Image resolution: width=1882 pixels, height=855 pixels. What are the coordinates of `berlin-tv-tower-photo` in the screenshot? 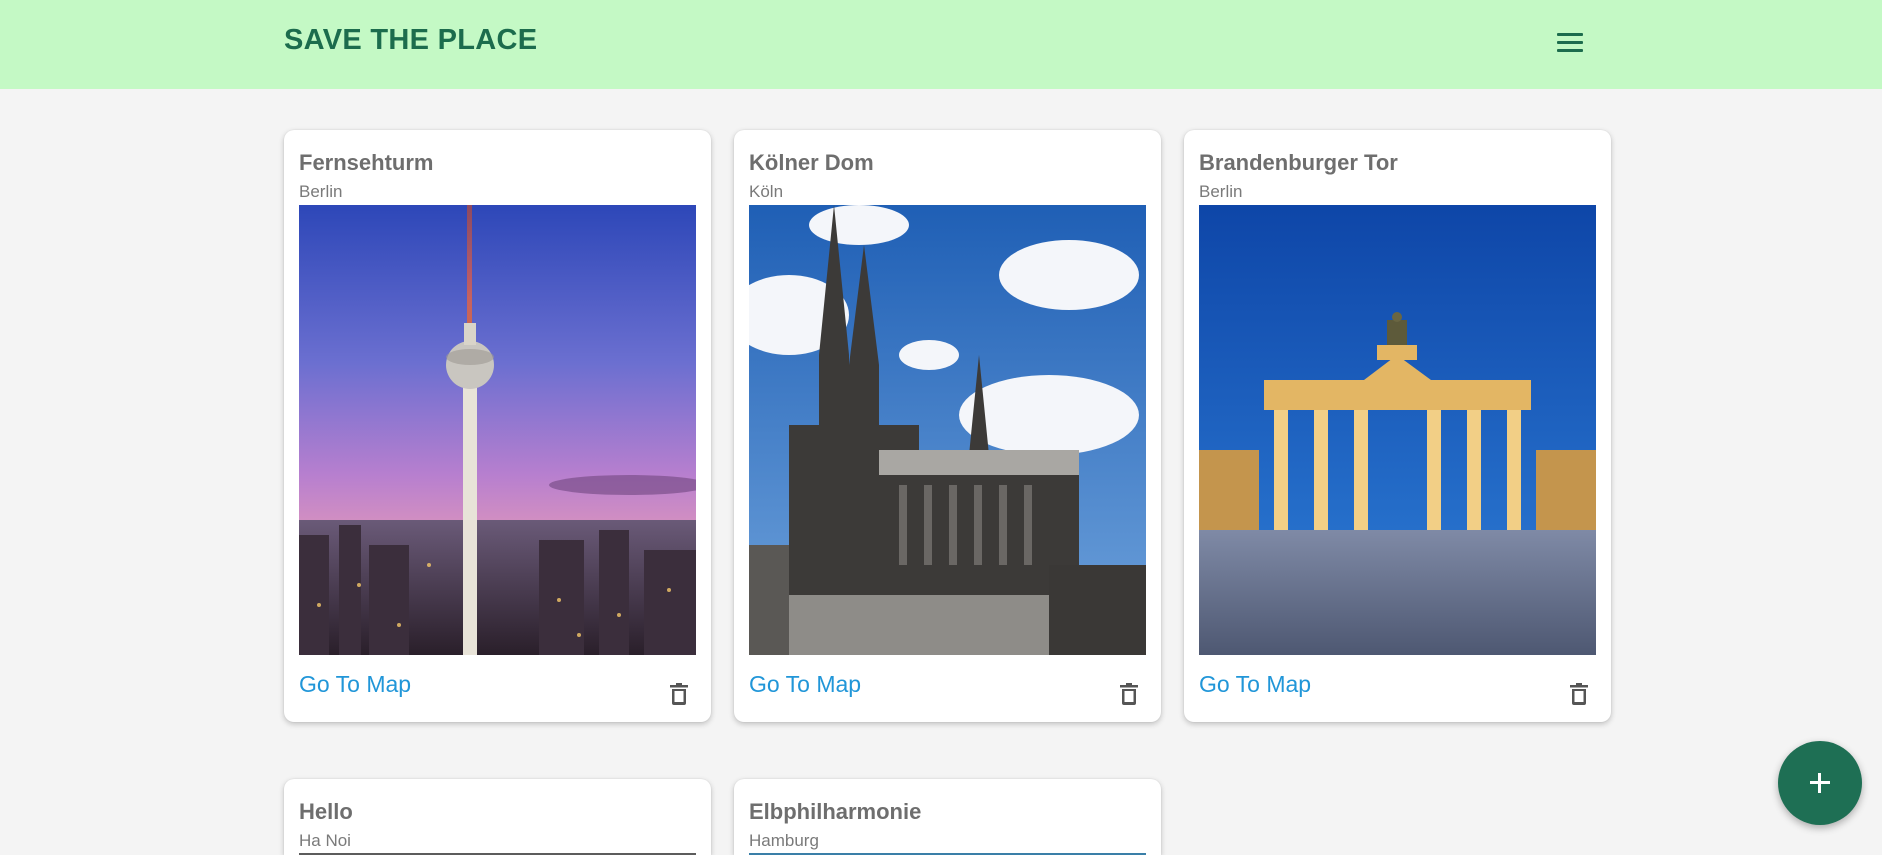 It's located at (497, 430).